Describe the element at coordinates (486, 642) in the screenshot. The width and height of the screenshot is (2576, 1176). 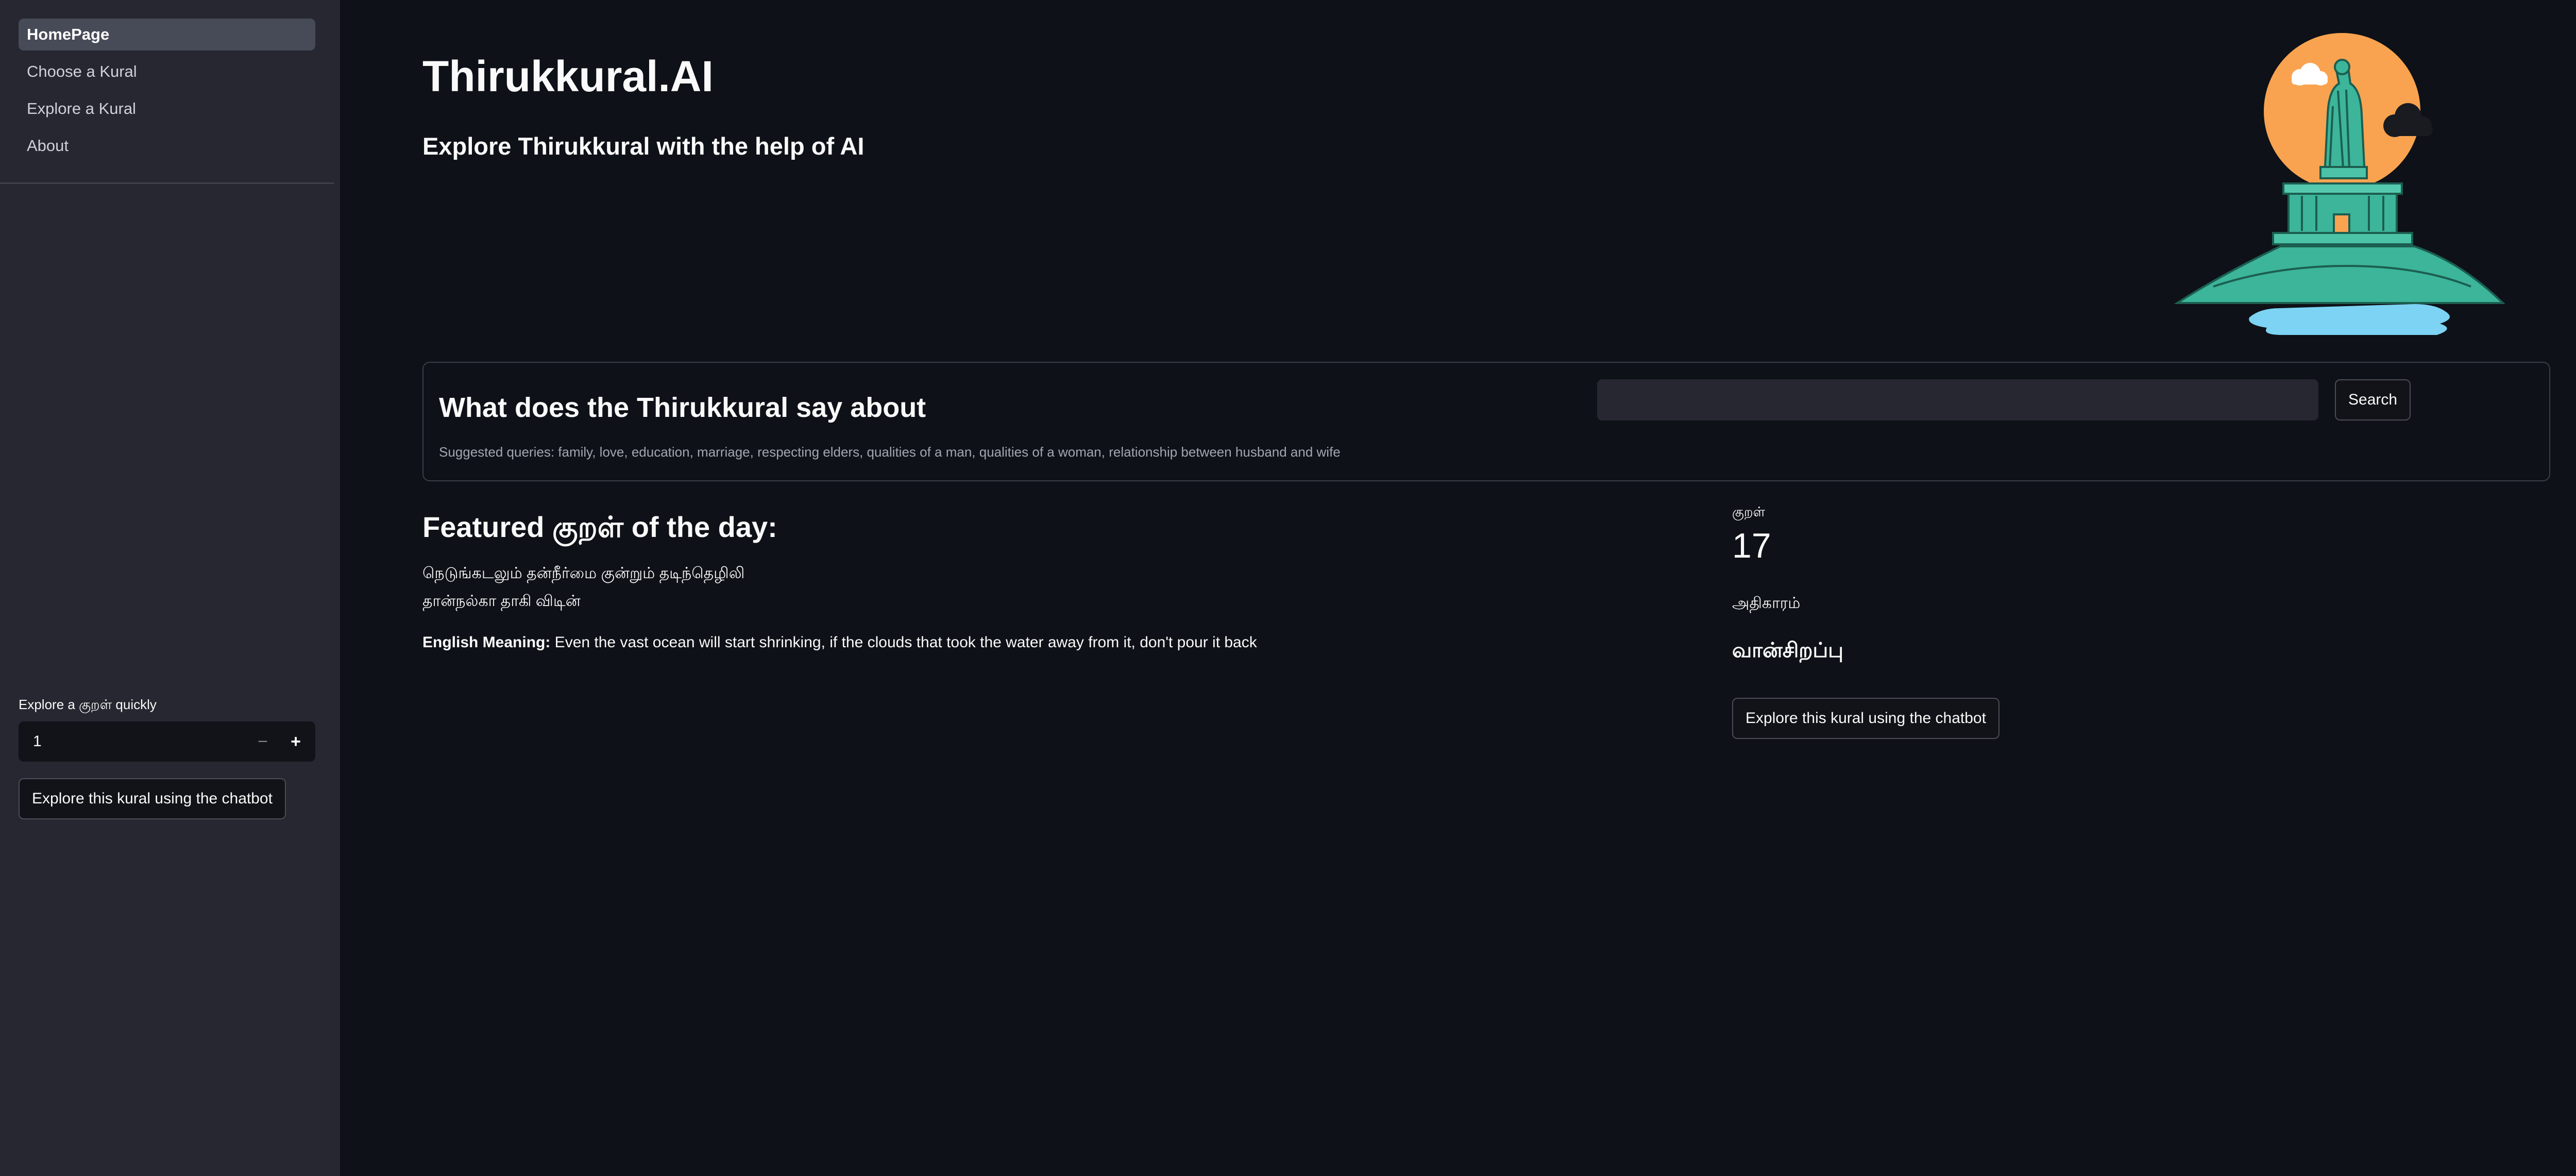
I see `english-meaning-label: English Meaning:` at that location.